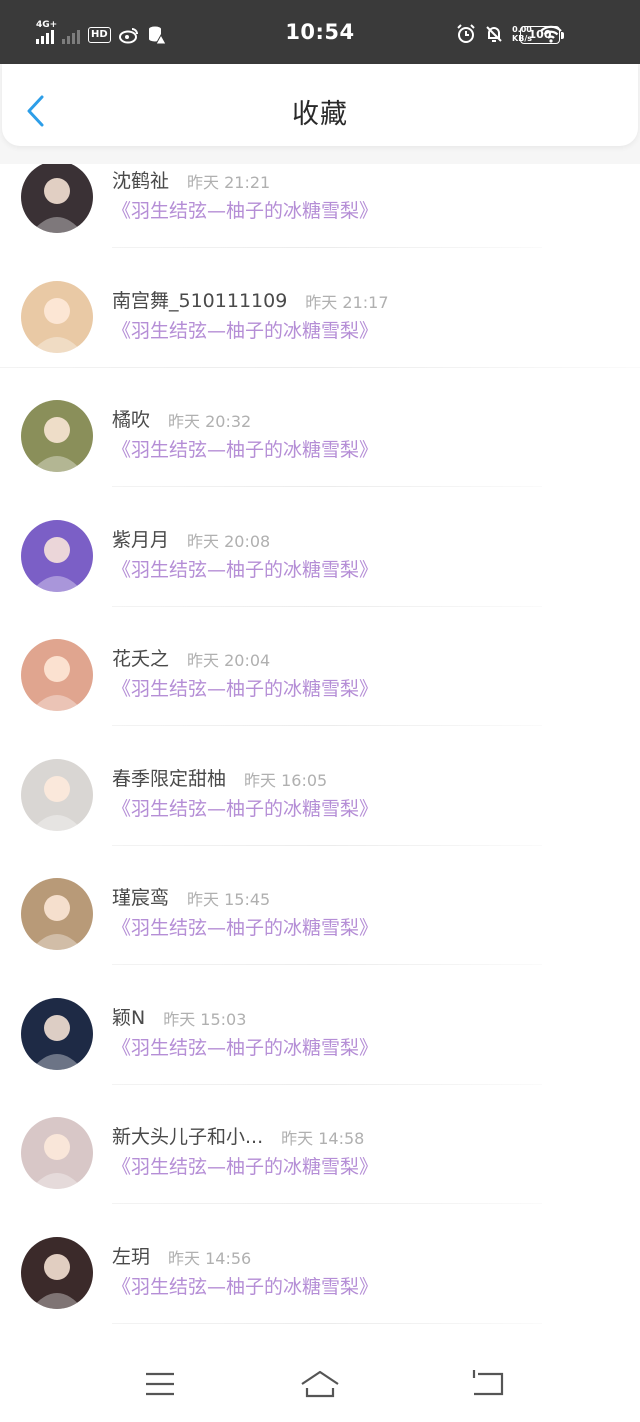  Describe the element at coordinates (320, 666) in the screenshot. I see `favorite-row: 花夭之 昨天 20:04 《羽生结弦—柚子的冰糖雪梨》` at that location.